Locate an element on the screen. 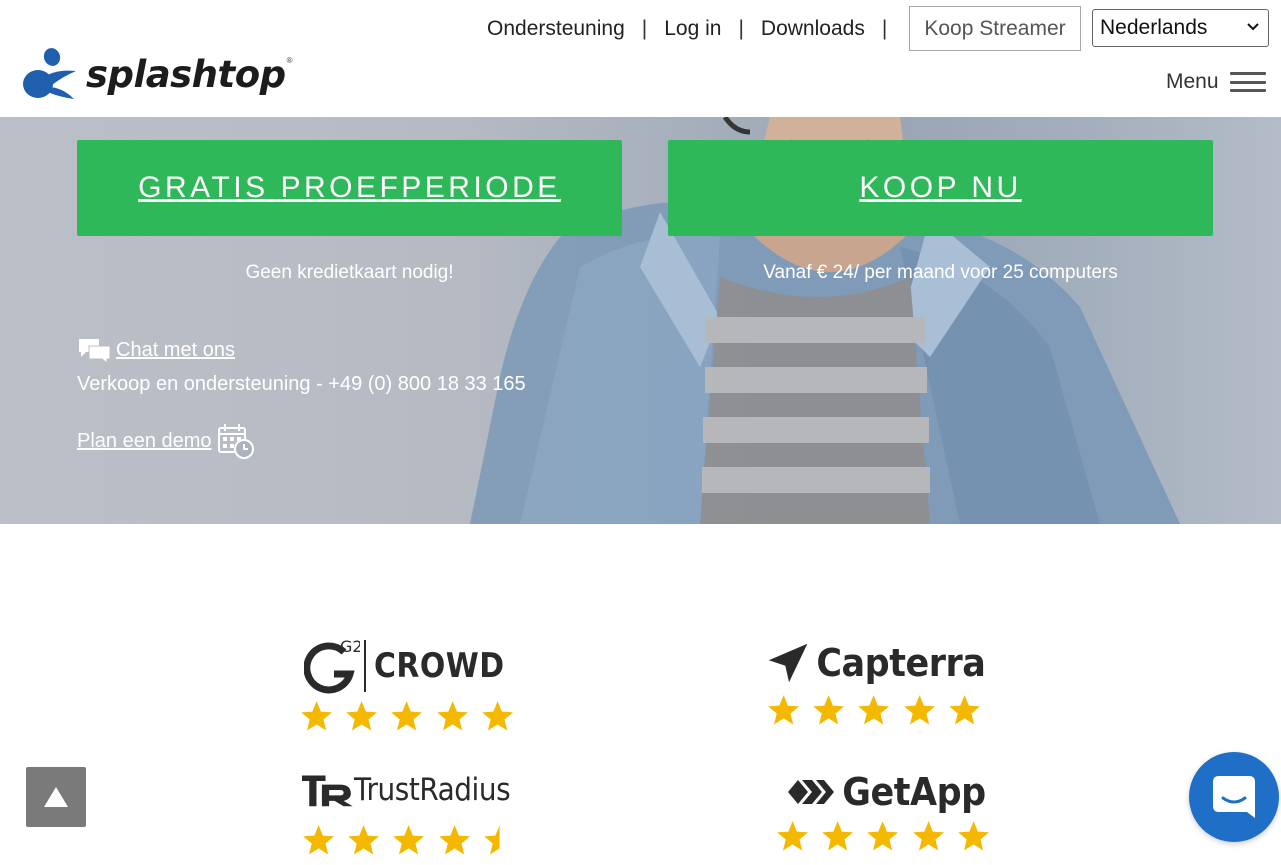 This screenshot has height=865, width=1281. schedule-demo-link: Plan een demo is located at coordinates (166, 441).